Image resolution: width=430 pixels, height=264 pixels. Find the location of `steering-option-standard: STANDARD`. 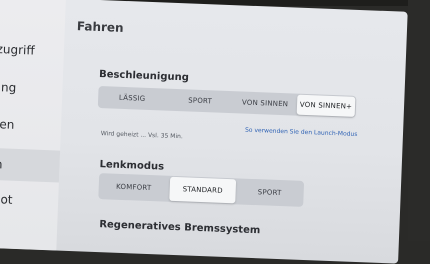

steering-option-standard: STANDARD is located at coordinates (203, 190).